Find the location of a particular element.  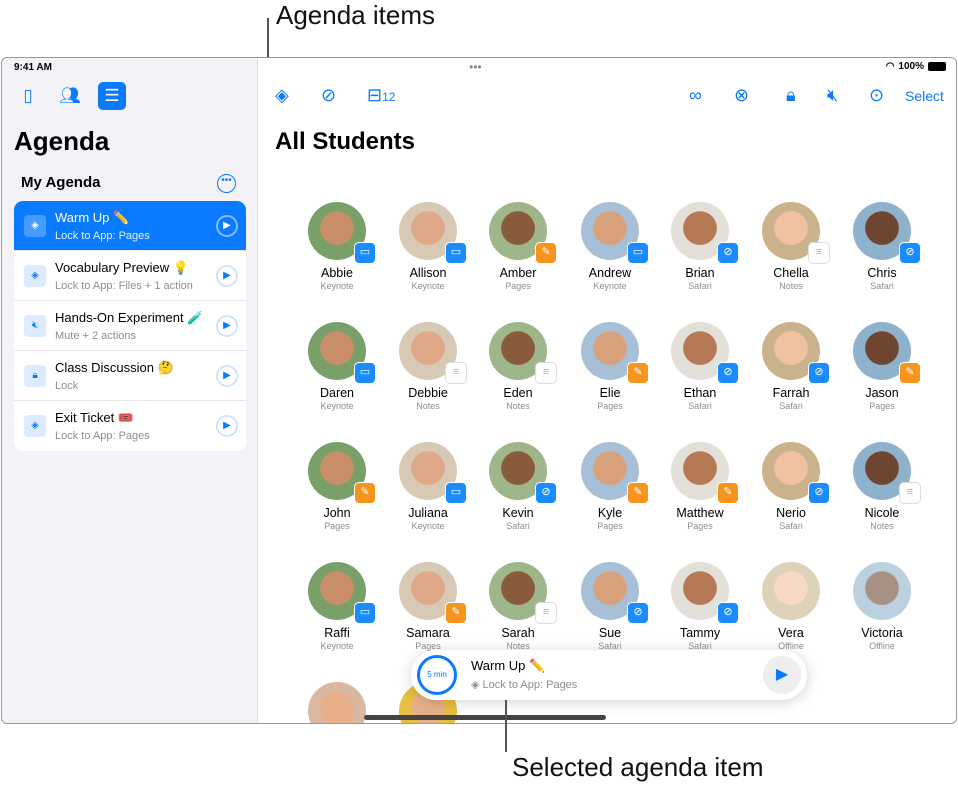

safari-compass-icon: ⊘ is located at coordinates (328, 95).